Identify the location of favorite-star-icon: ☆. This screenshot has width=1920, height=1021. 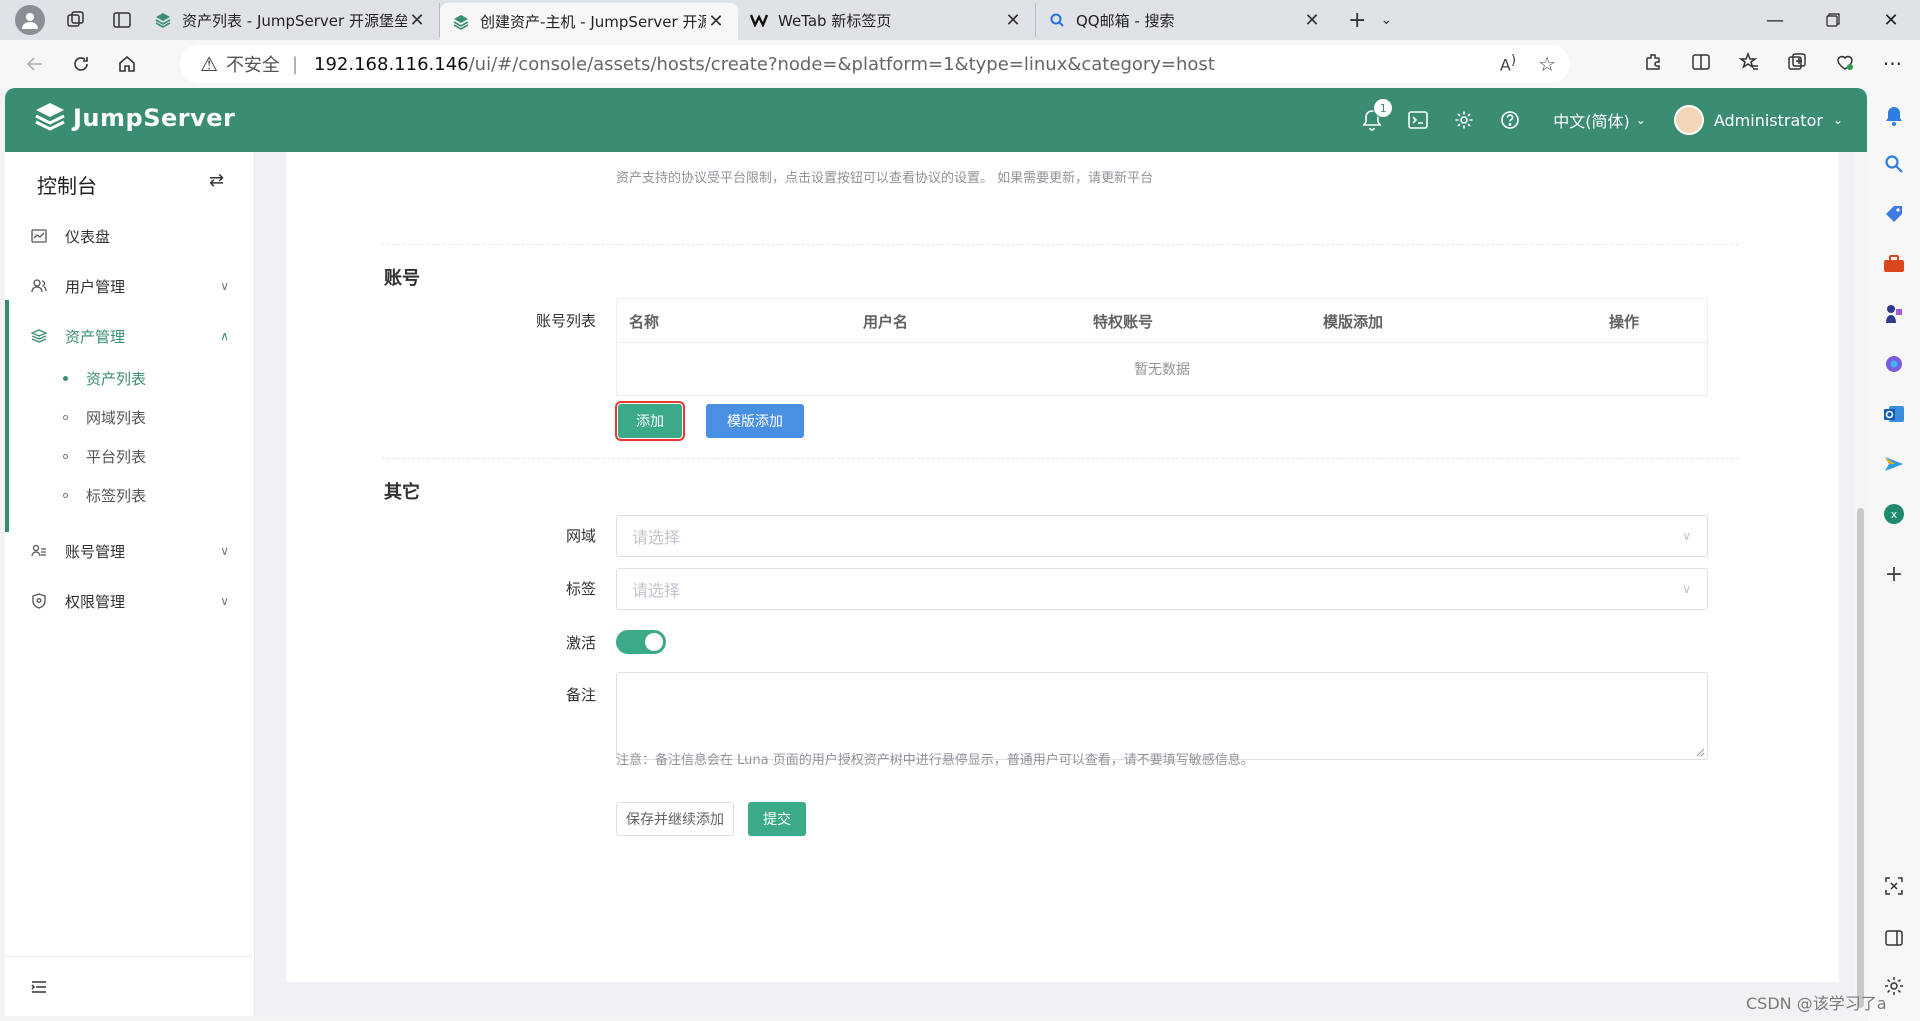
(1547, 64).